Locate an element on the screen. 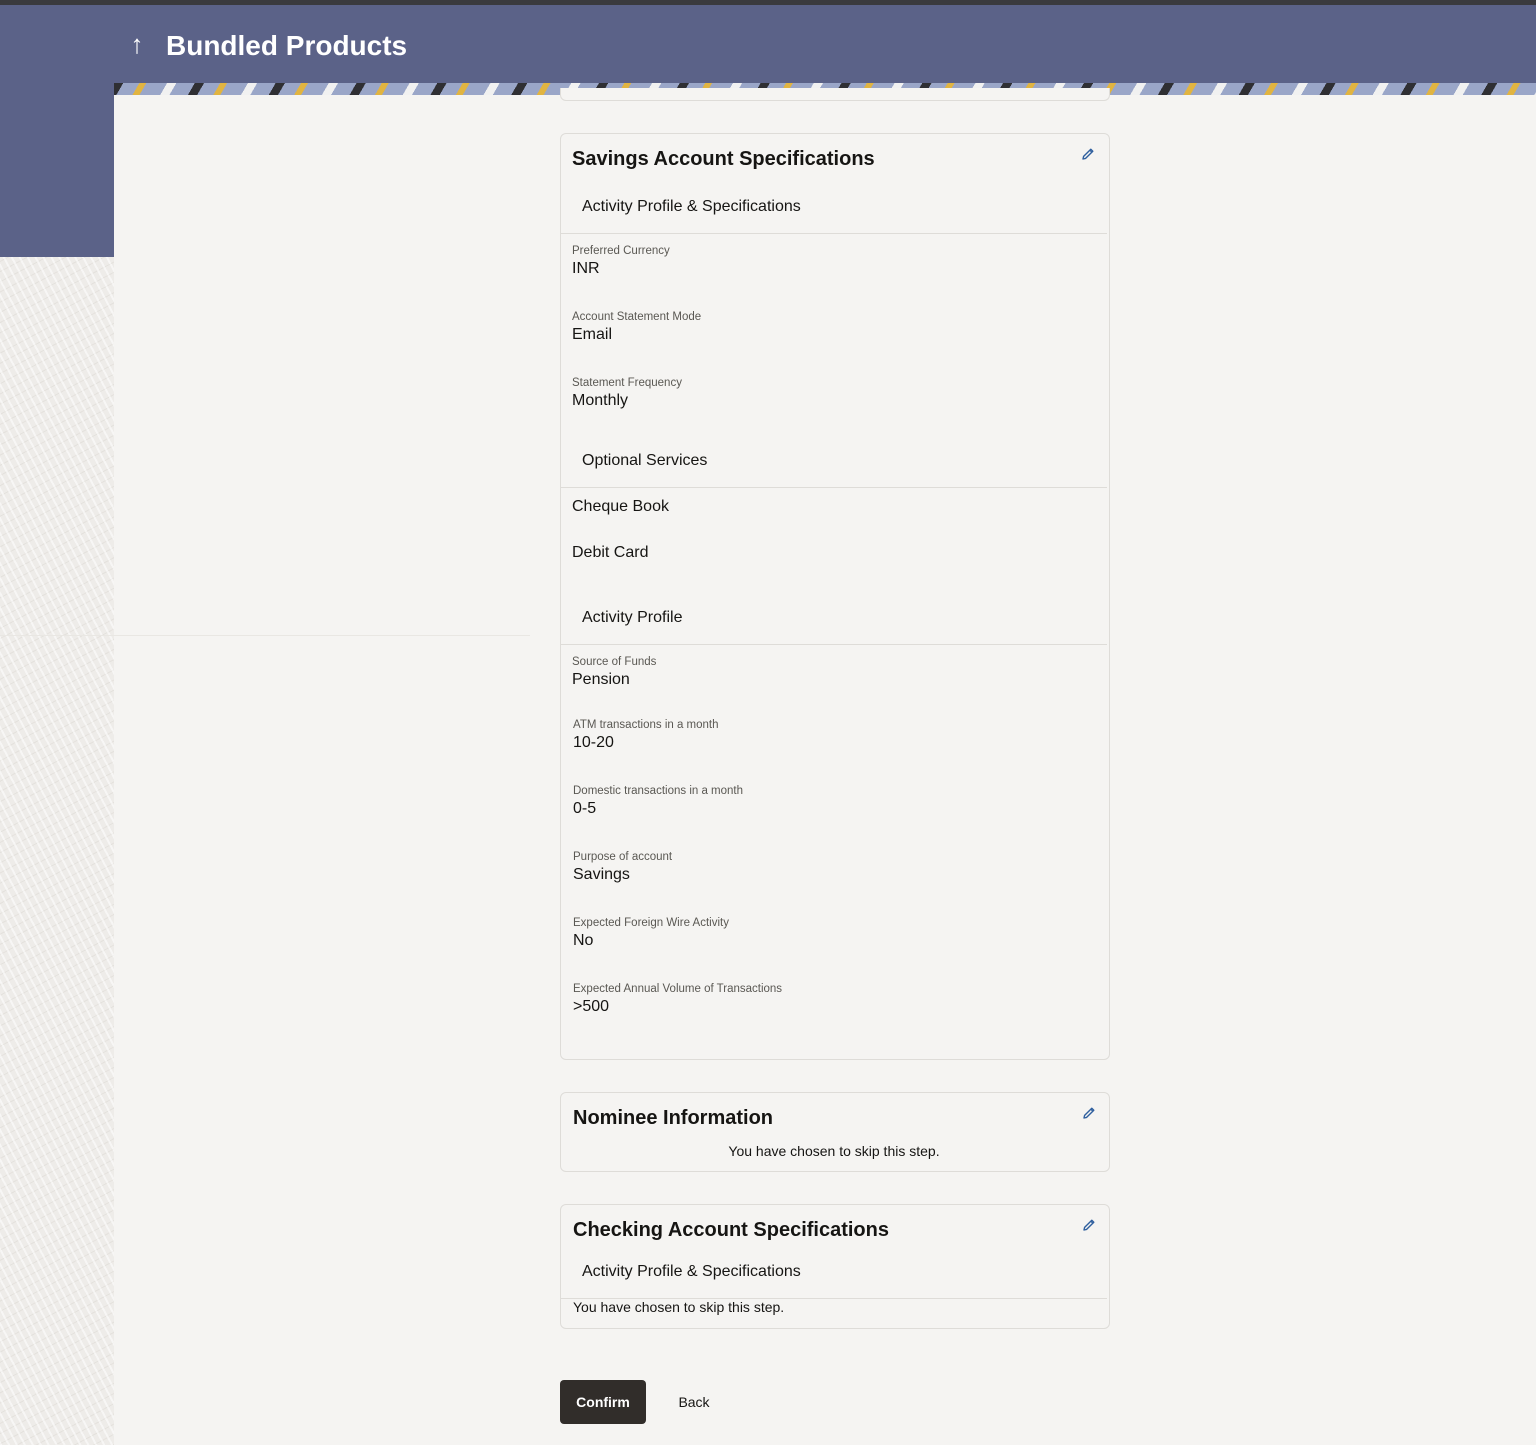  field-value-source-of-funds: Pension is located at coordinates (601, 679).